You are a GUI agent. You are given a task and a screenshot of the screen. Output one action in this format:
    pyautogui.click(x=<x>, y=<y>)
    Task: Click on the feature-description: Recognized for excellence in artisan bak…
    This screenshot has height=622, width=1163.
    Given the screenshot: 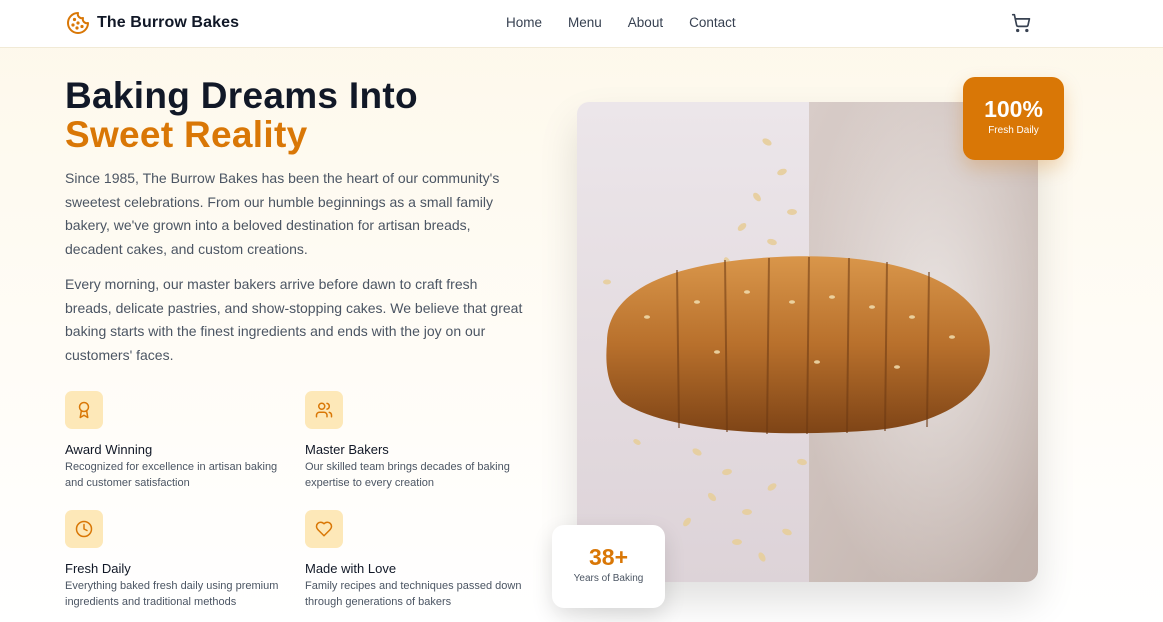 What is the action you would take?
    pyautogui.click(x=171, y=475)
    